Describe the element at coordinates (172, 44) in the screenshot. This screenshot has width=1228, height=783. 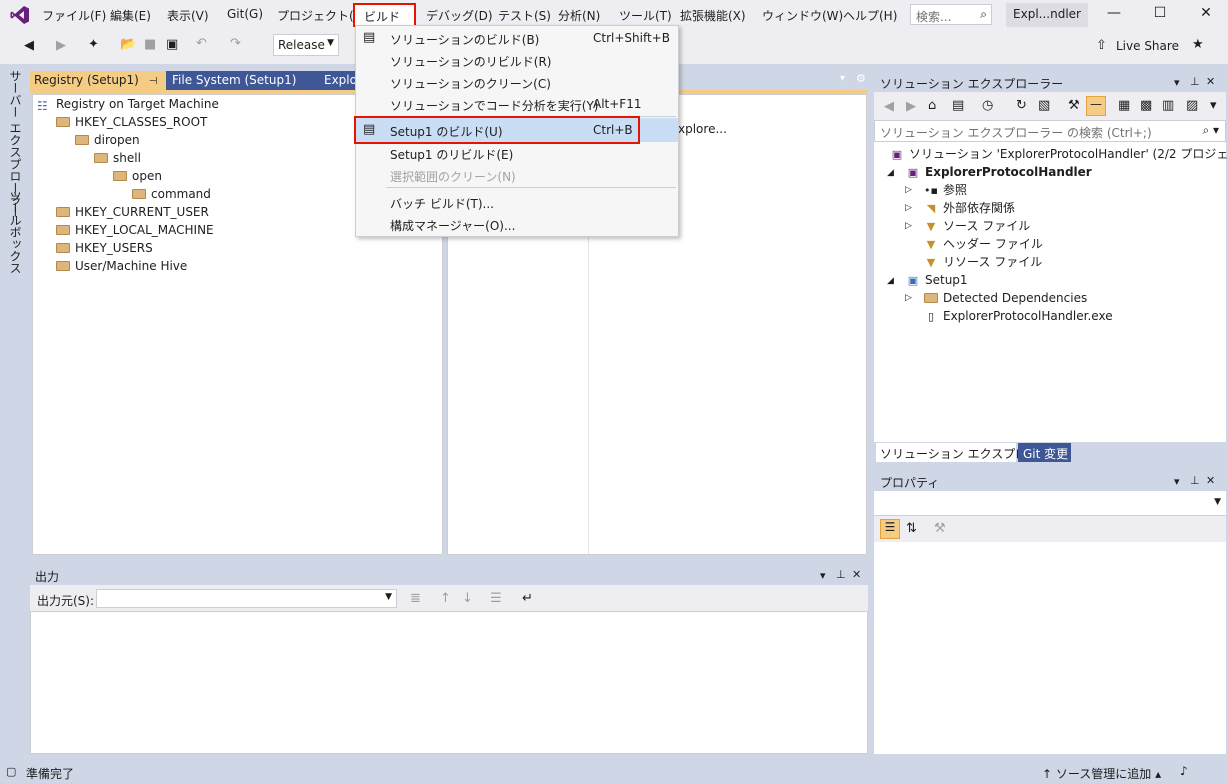
I see `save-all-icon: ▣` at that location.